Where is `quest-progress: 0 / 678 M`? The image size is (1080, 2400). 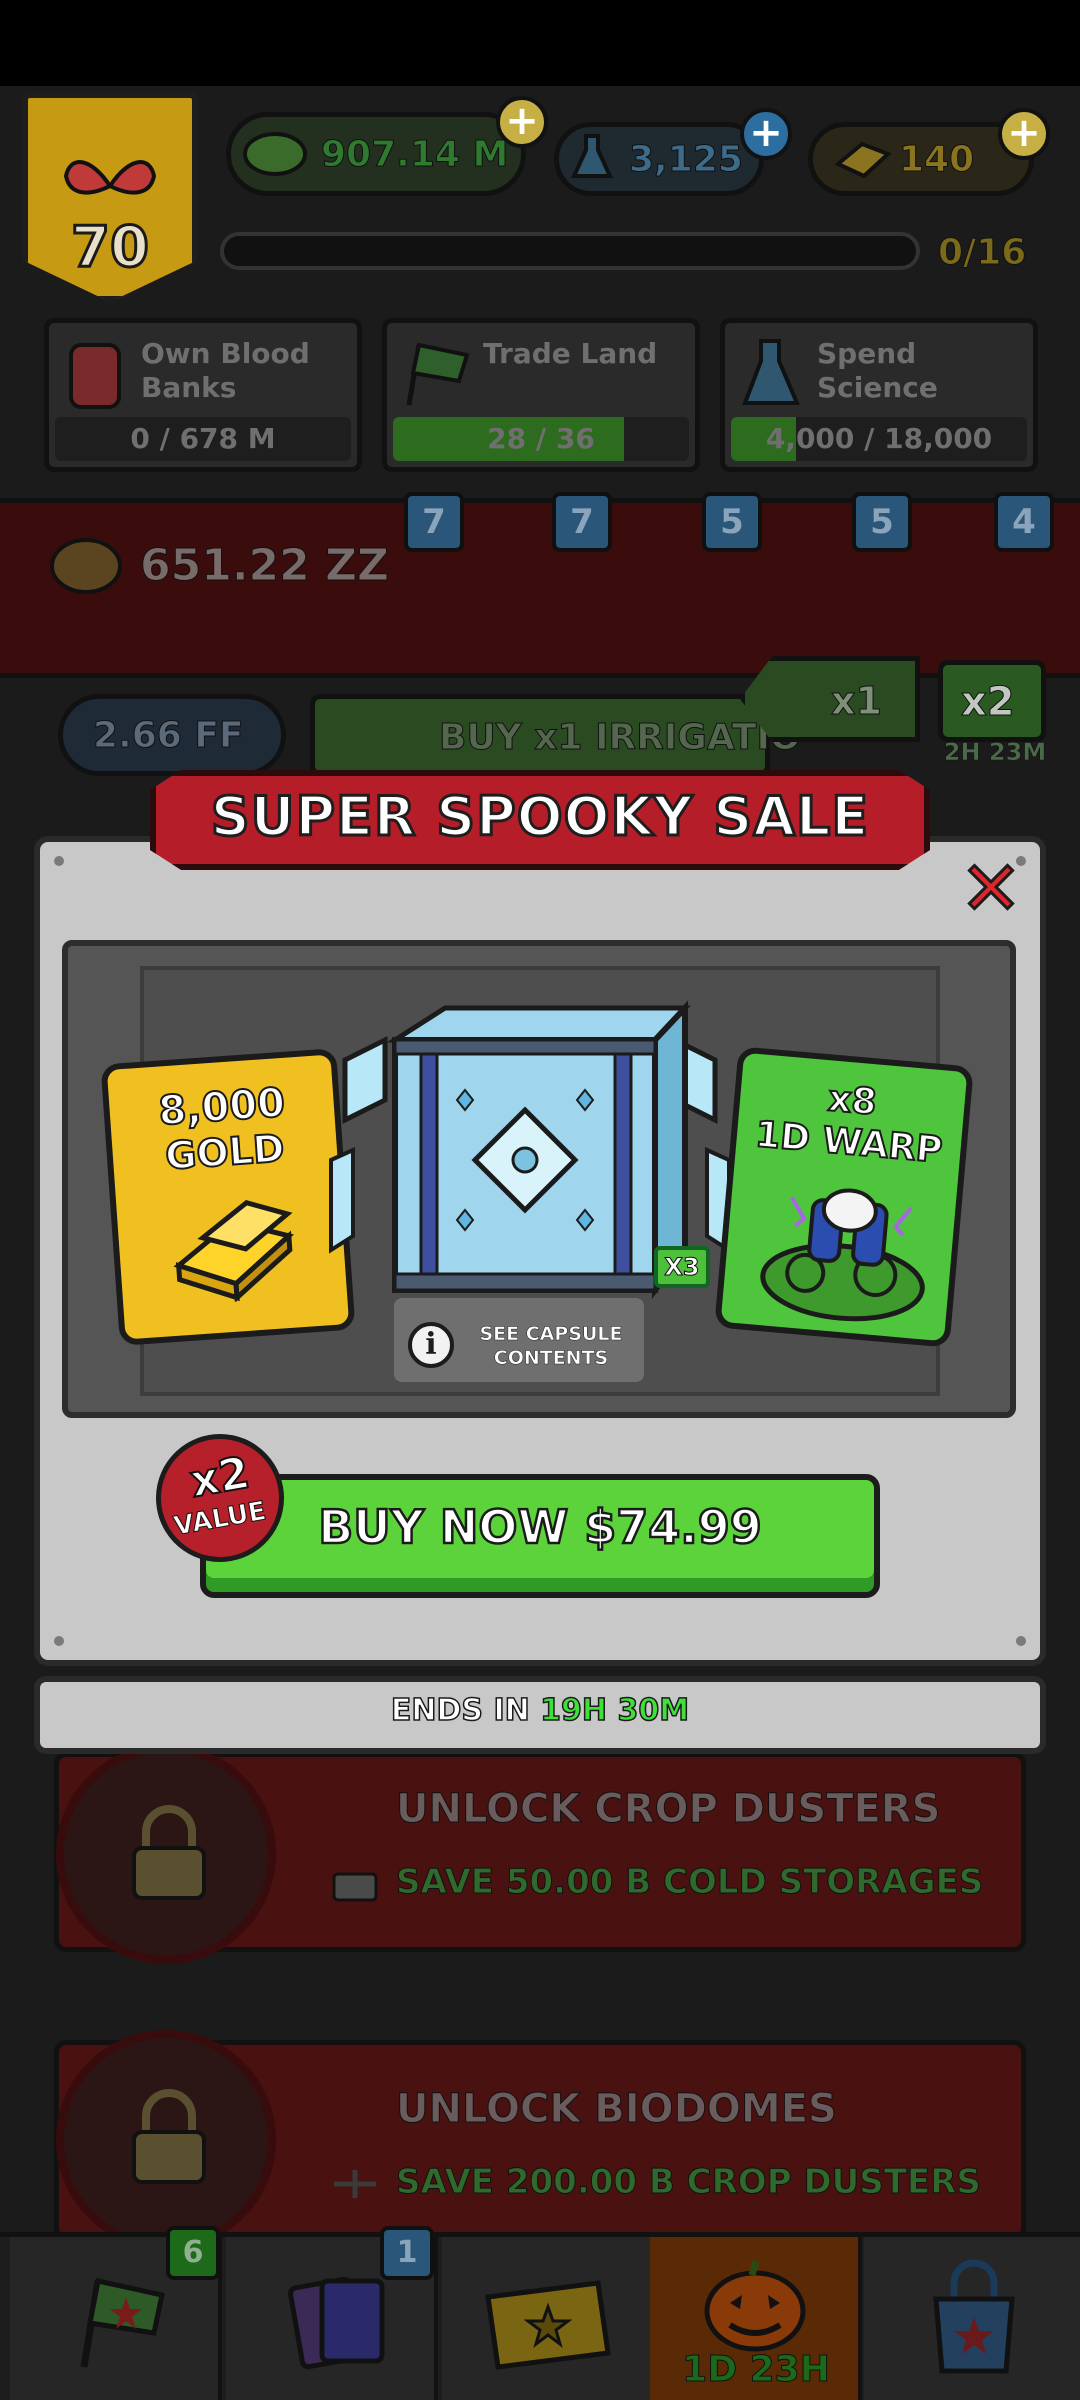
quest-progress: 0 / 678 M is located at coordinates (203, 439).